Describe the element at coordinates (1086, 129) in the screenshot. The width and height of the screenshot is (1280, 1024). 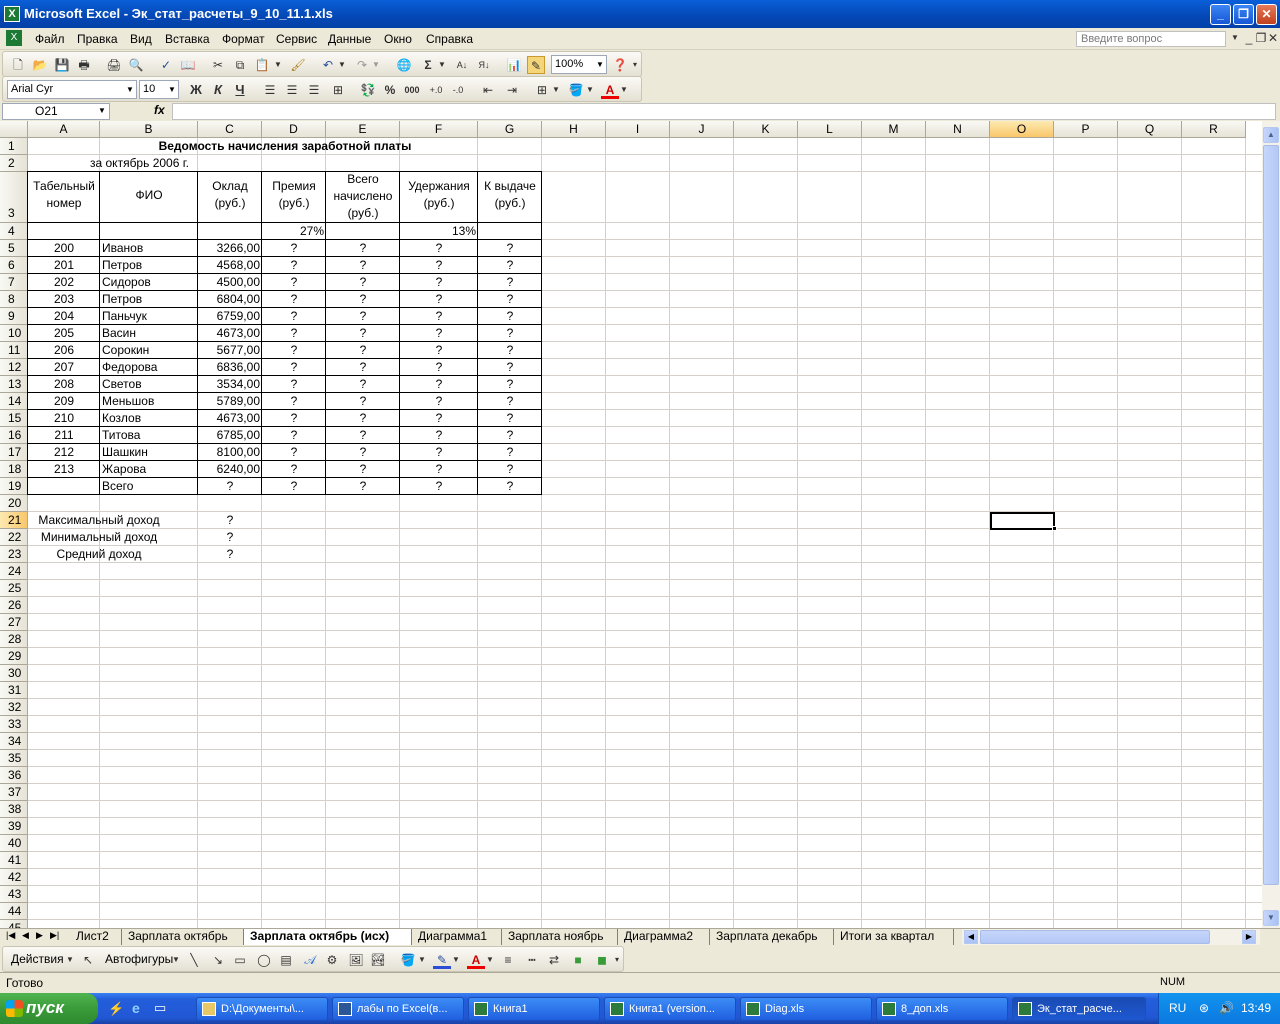
I see `column-header-p: P` at that location.